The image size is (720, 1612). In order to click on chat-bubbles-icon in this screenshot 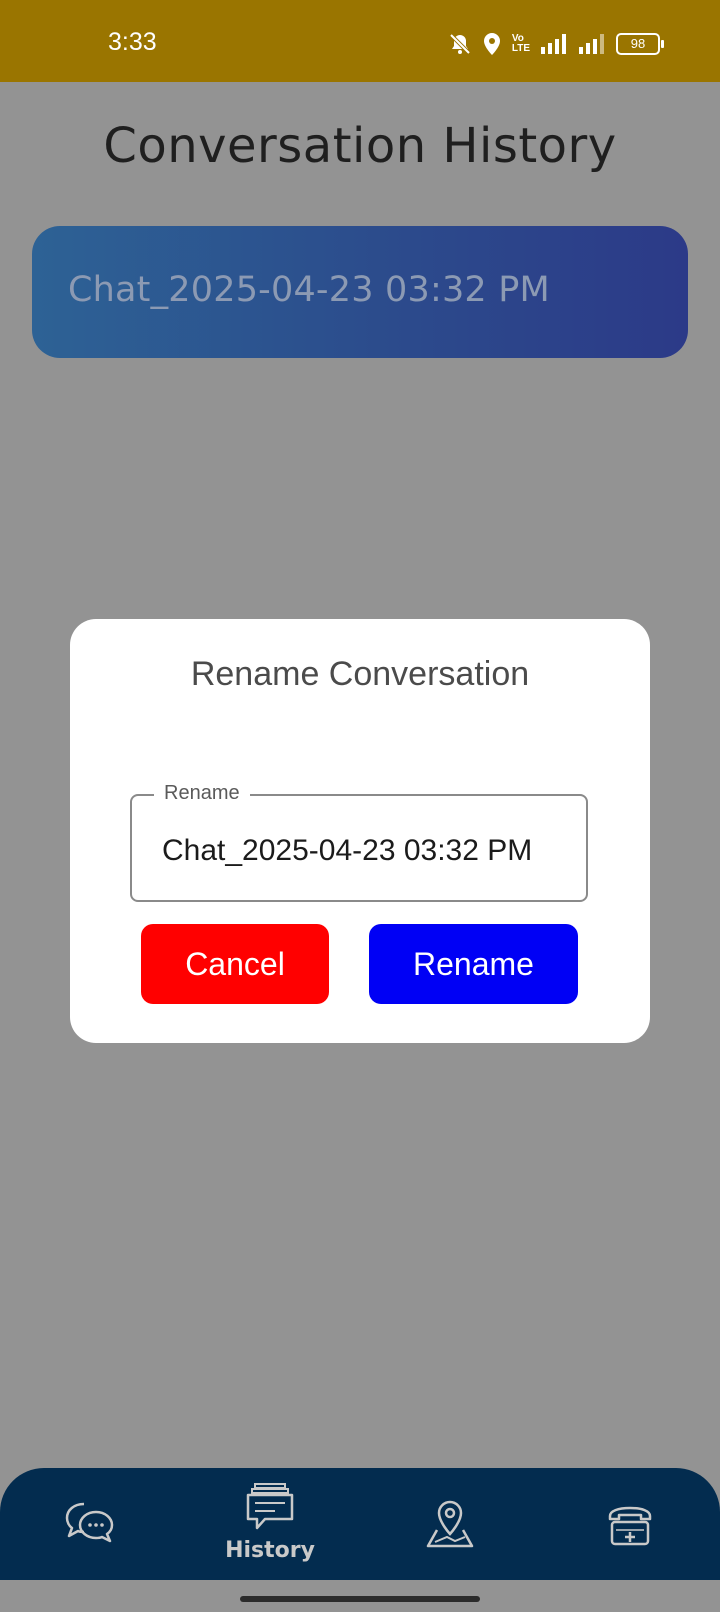, I will do `click(89, 1522)`.